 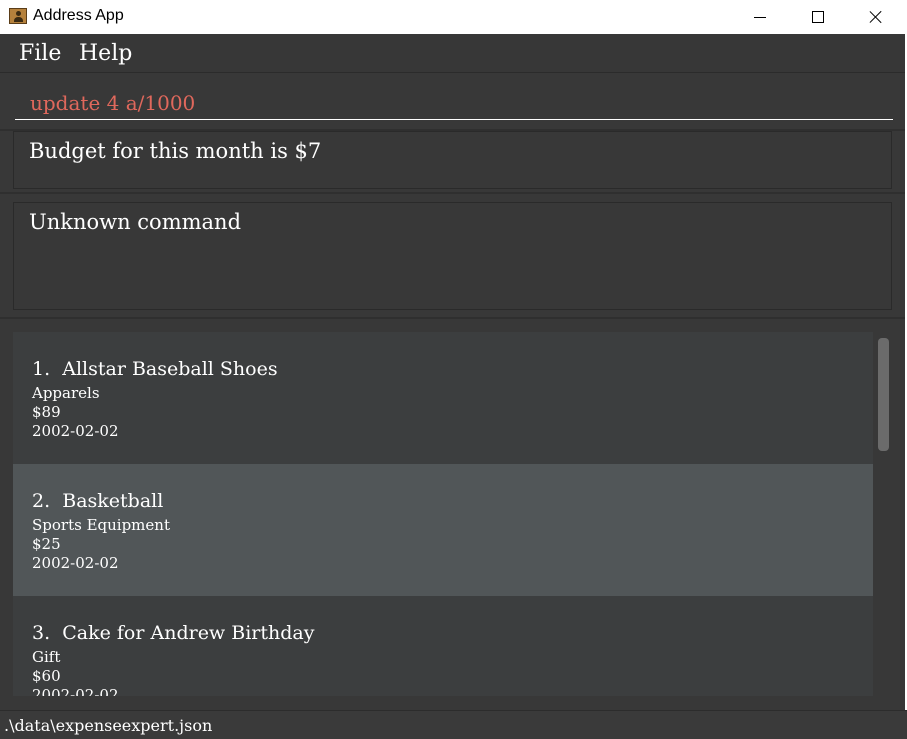 I want to click on command-box, so click(x=452, y=100).